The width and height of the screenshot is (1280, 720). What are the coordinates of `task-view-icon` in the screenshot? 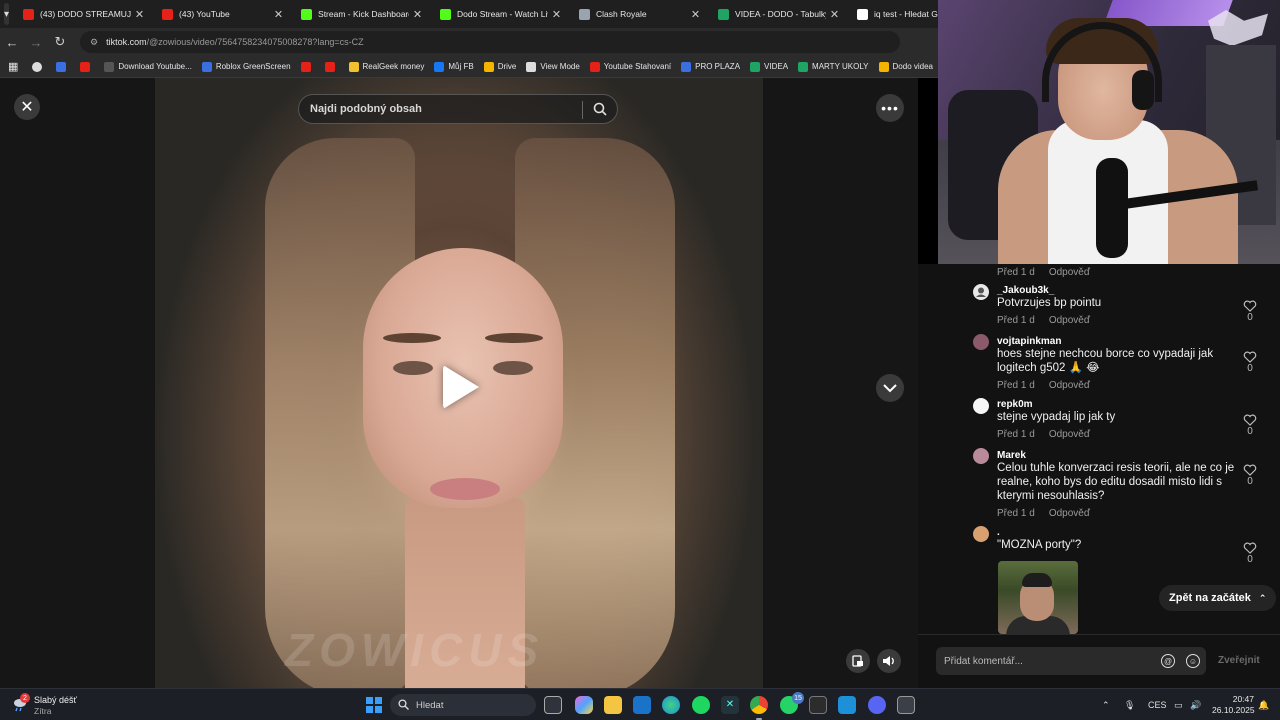 It's located at (553, 705).